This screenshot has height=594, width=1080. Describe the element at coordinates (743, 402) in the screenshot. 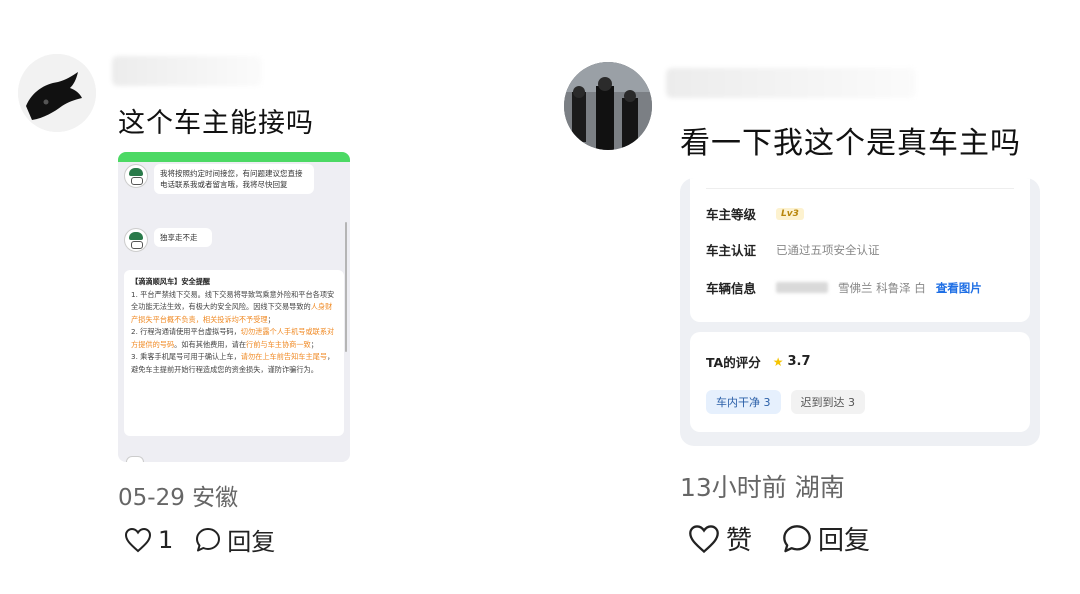

I see `rating-tag: 车内干净 3` at that location.